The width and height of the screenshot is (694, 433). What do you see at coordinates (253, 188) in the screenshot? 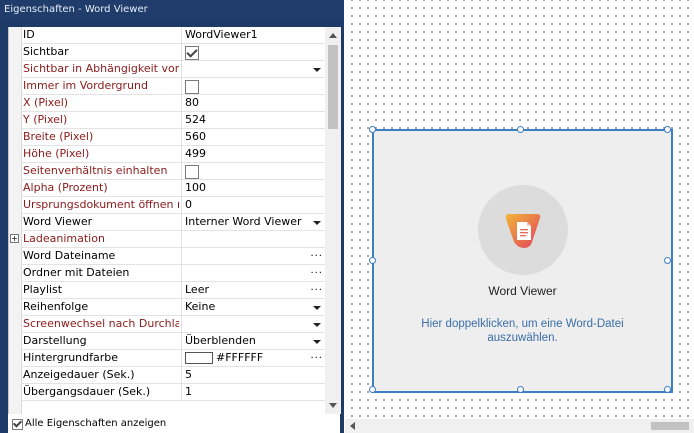
I see `alpha-field: 100` at bounding box center [253, 188].